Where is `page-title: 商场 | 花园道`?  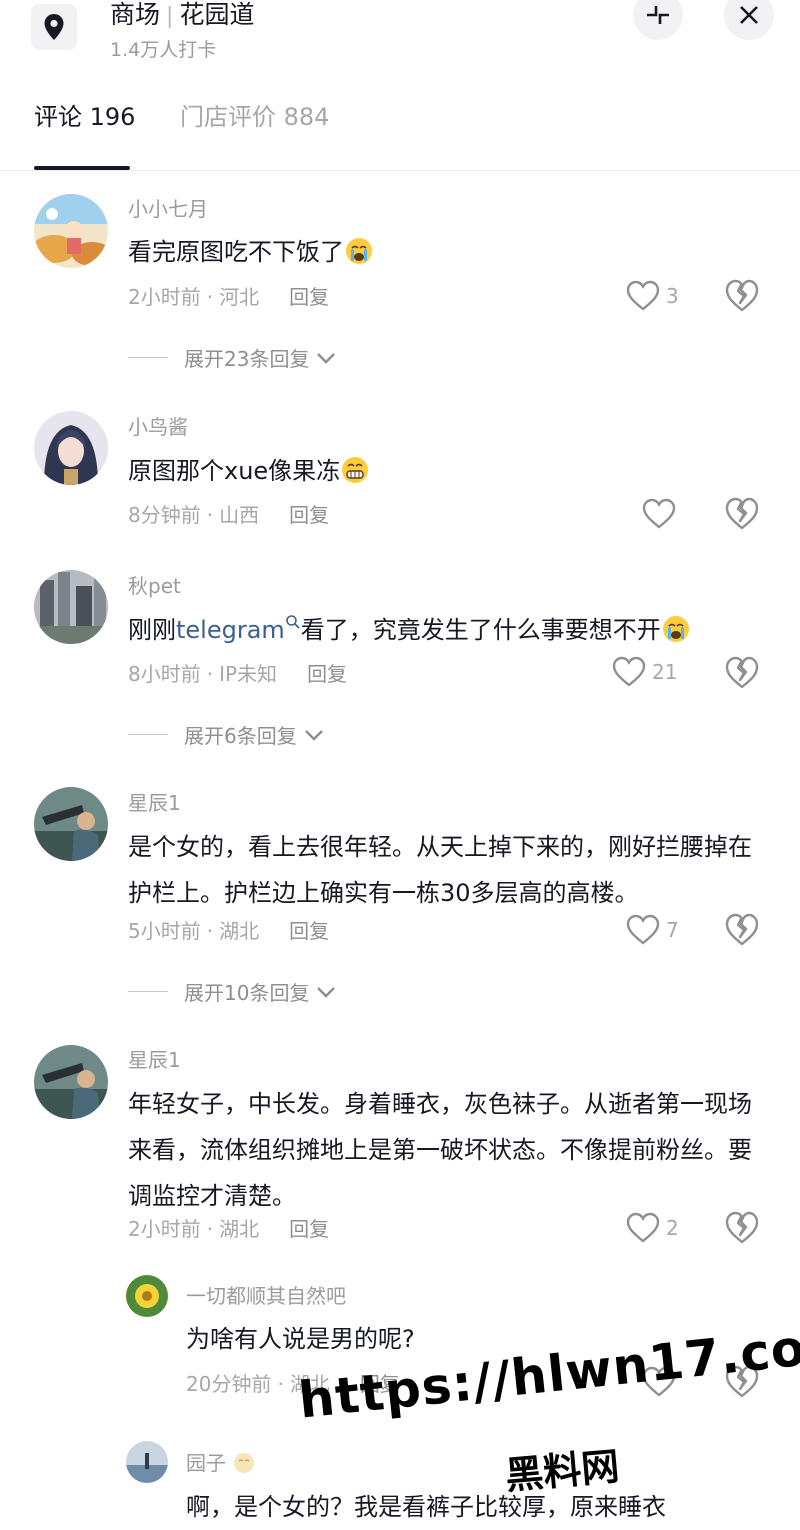 page-title: 商场 | 花园道 is located at coordinates (182, 16).